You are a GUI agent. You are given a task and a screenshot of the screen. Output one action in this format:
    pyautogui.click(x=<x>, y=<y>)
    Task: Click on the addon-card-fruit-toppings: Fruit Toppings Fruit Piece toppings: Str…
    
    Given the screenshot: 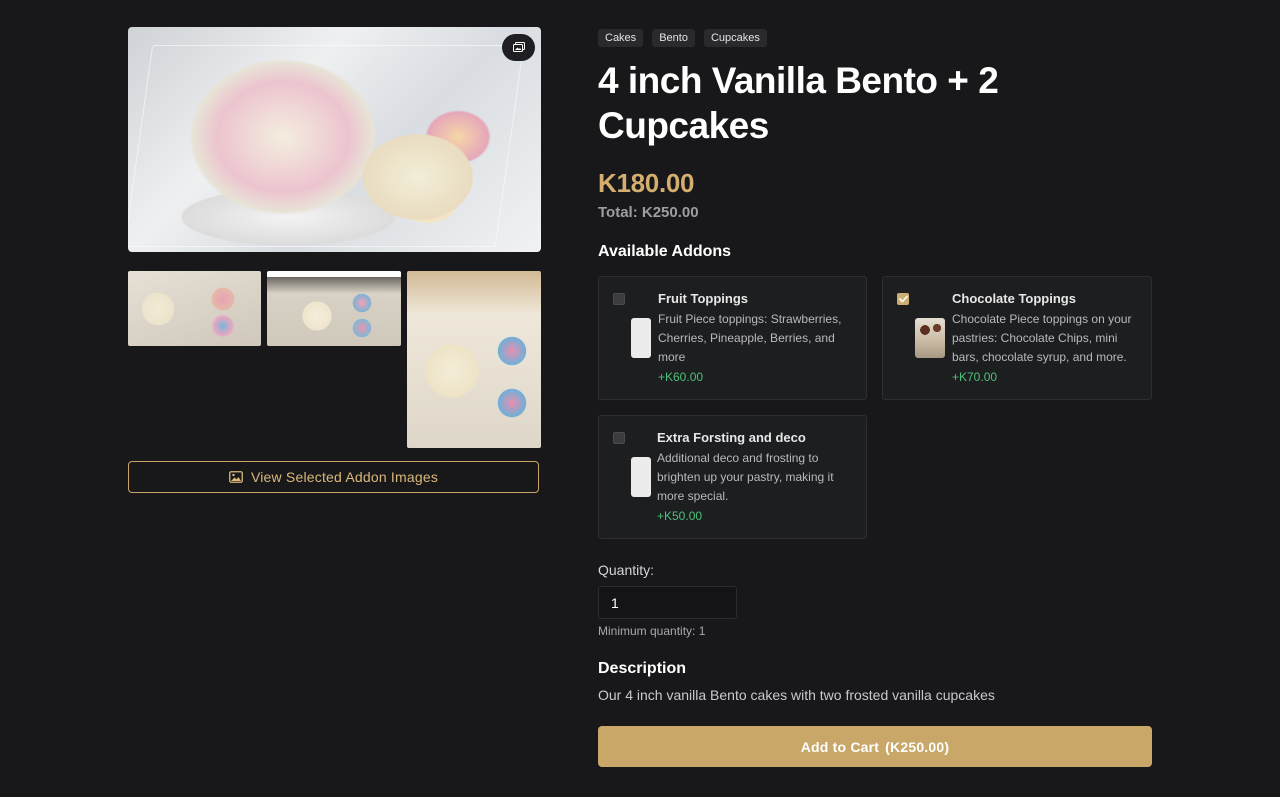 What is the action you would take?
    pyautogui.click(x=732, y=338)
    